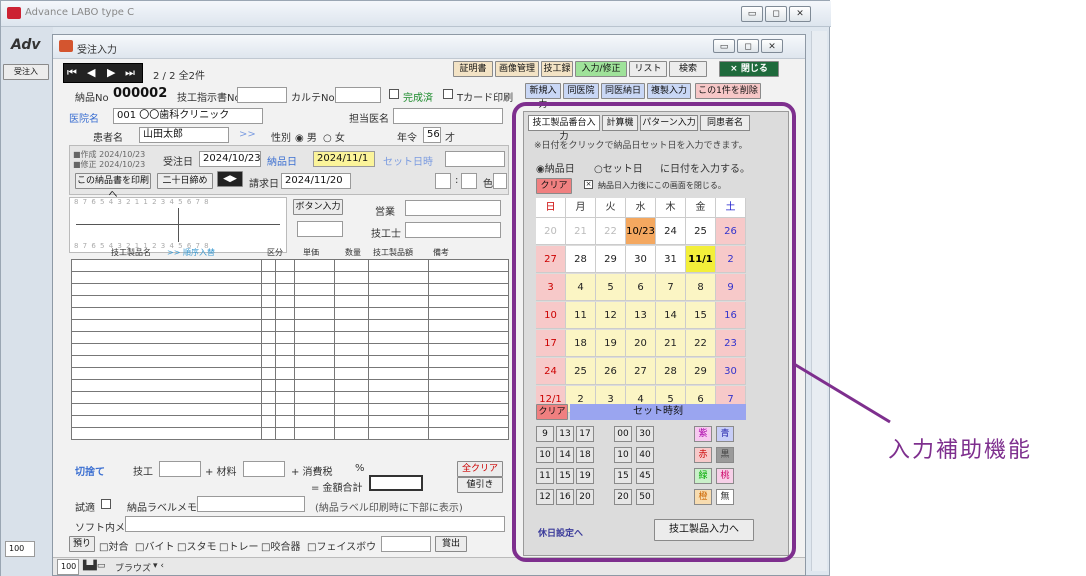 The height and width of the screenshot is (576, 1086). I want to click on browse-dropdown-icon: ▾ ‹, so click(158, 566).